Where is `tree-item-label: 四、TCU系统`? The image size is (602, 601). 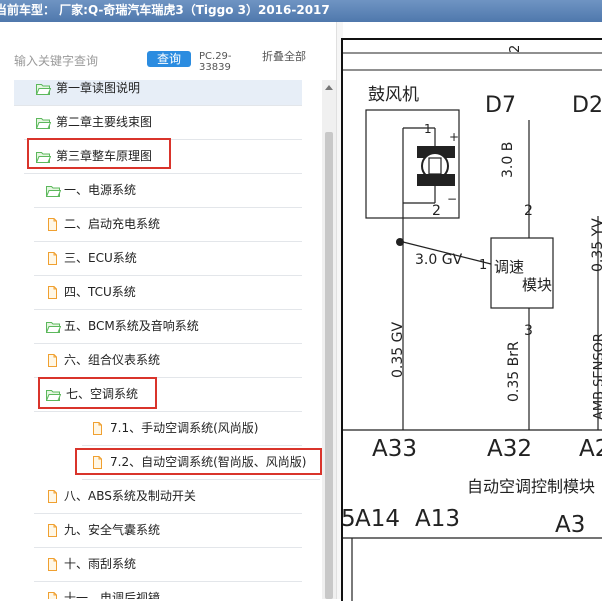
tree-item-label: 四、TCU系统 is located at coordinates (100, 292).